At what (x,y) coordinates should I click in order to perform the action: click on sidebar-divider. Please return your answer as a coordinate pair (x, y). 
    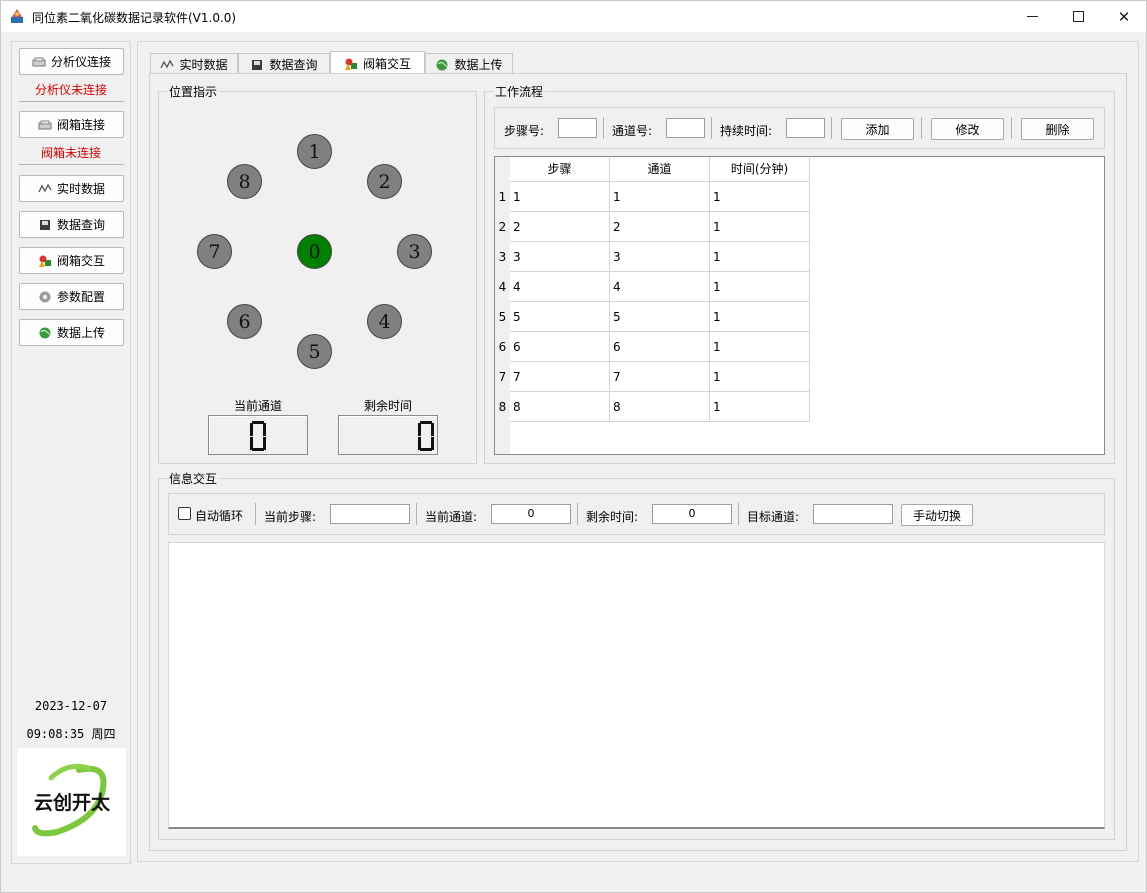
    Looking at the image, I should click on (71, 164).